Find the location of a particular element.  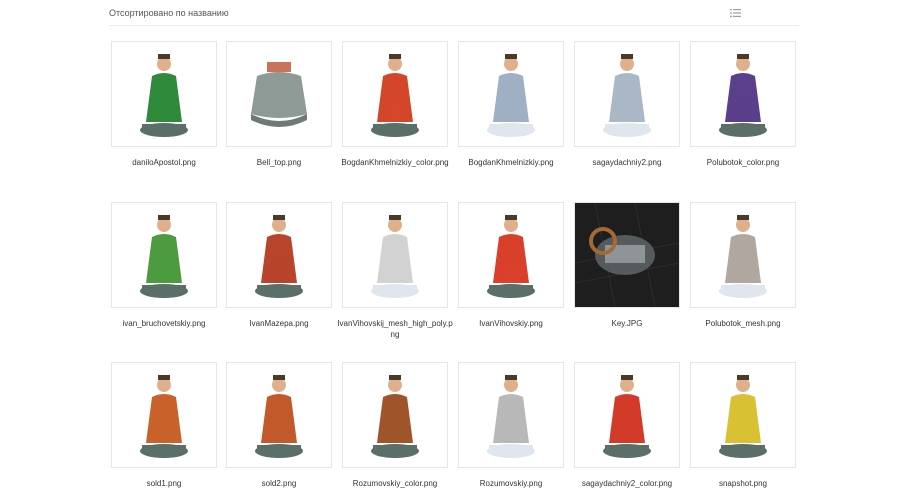

man-green-coat-thumbnail-image is located at coordinates (164, 95).